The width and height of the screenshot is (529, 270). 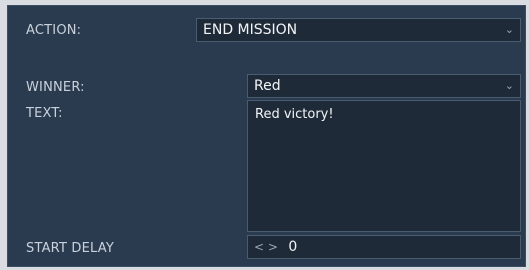 I want to click on left-right-arrows-icon: < >, so click(x=266, y=247).